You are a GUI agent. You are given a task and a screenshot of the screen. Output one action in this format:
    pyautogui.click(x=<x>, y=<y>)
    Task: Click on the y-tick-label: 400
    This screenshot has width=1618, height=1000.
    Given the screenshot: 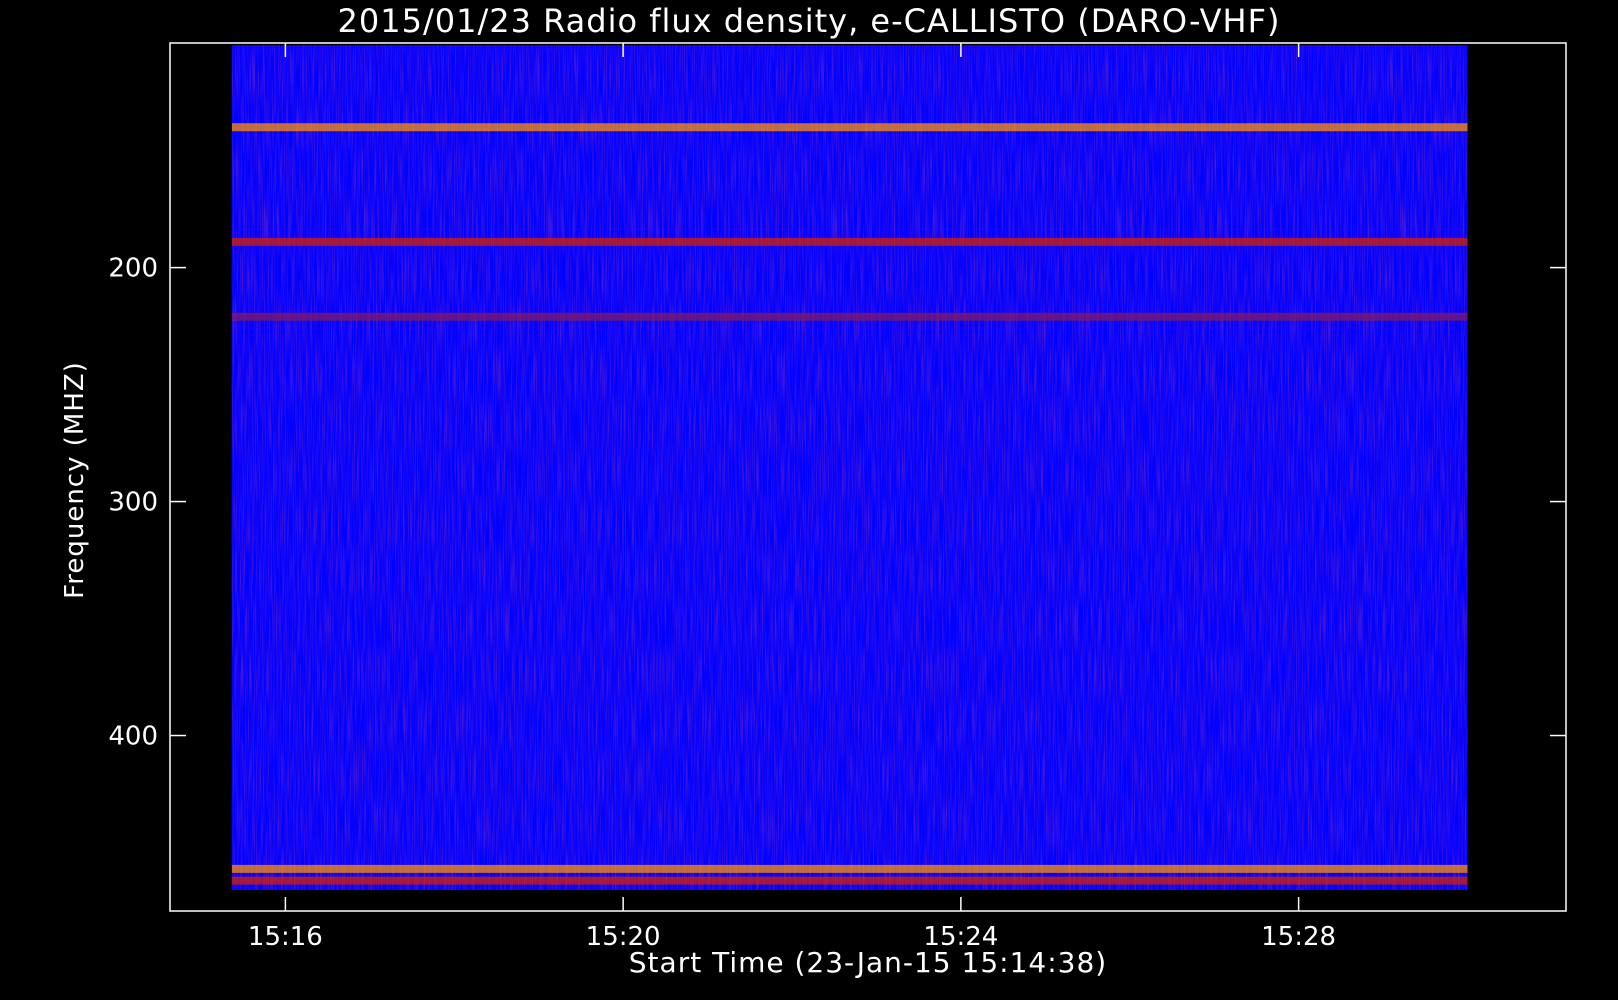 What is the action you would take?
    pyautogui.click(x=133, y=737)
    